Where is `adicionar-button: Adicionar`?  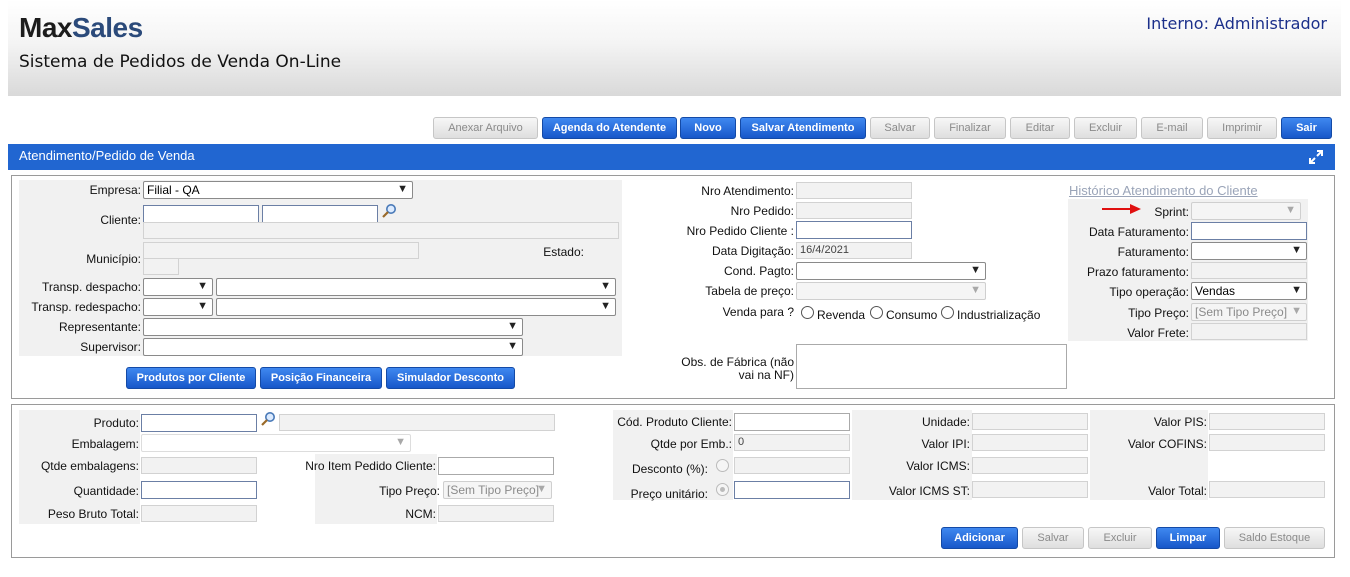 adicionar-button: Adicionar is located at coordinates (979, 538).